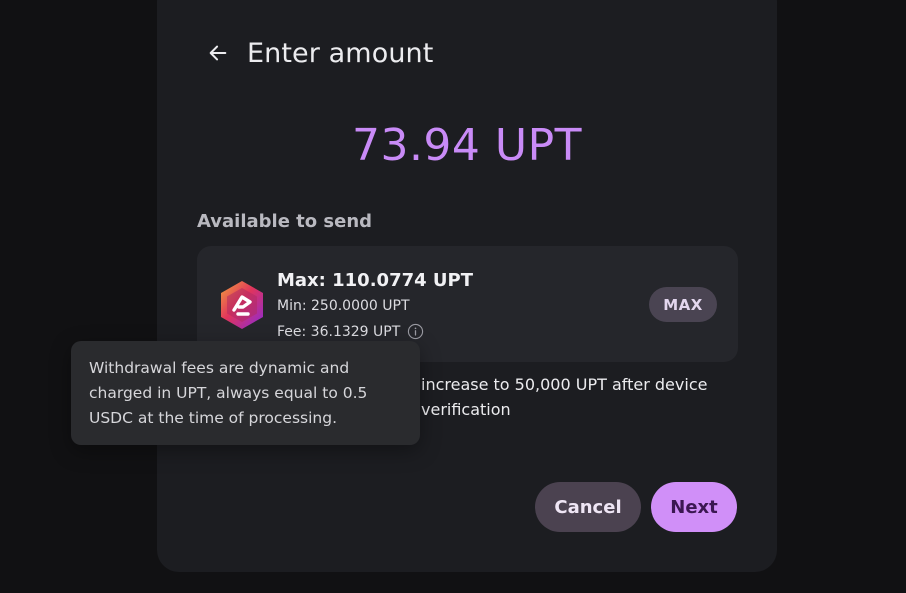 The width and height of the screenshot is (906, 593). I want to click on back-button, so click(218, 53).